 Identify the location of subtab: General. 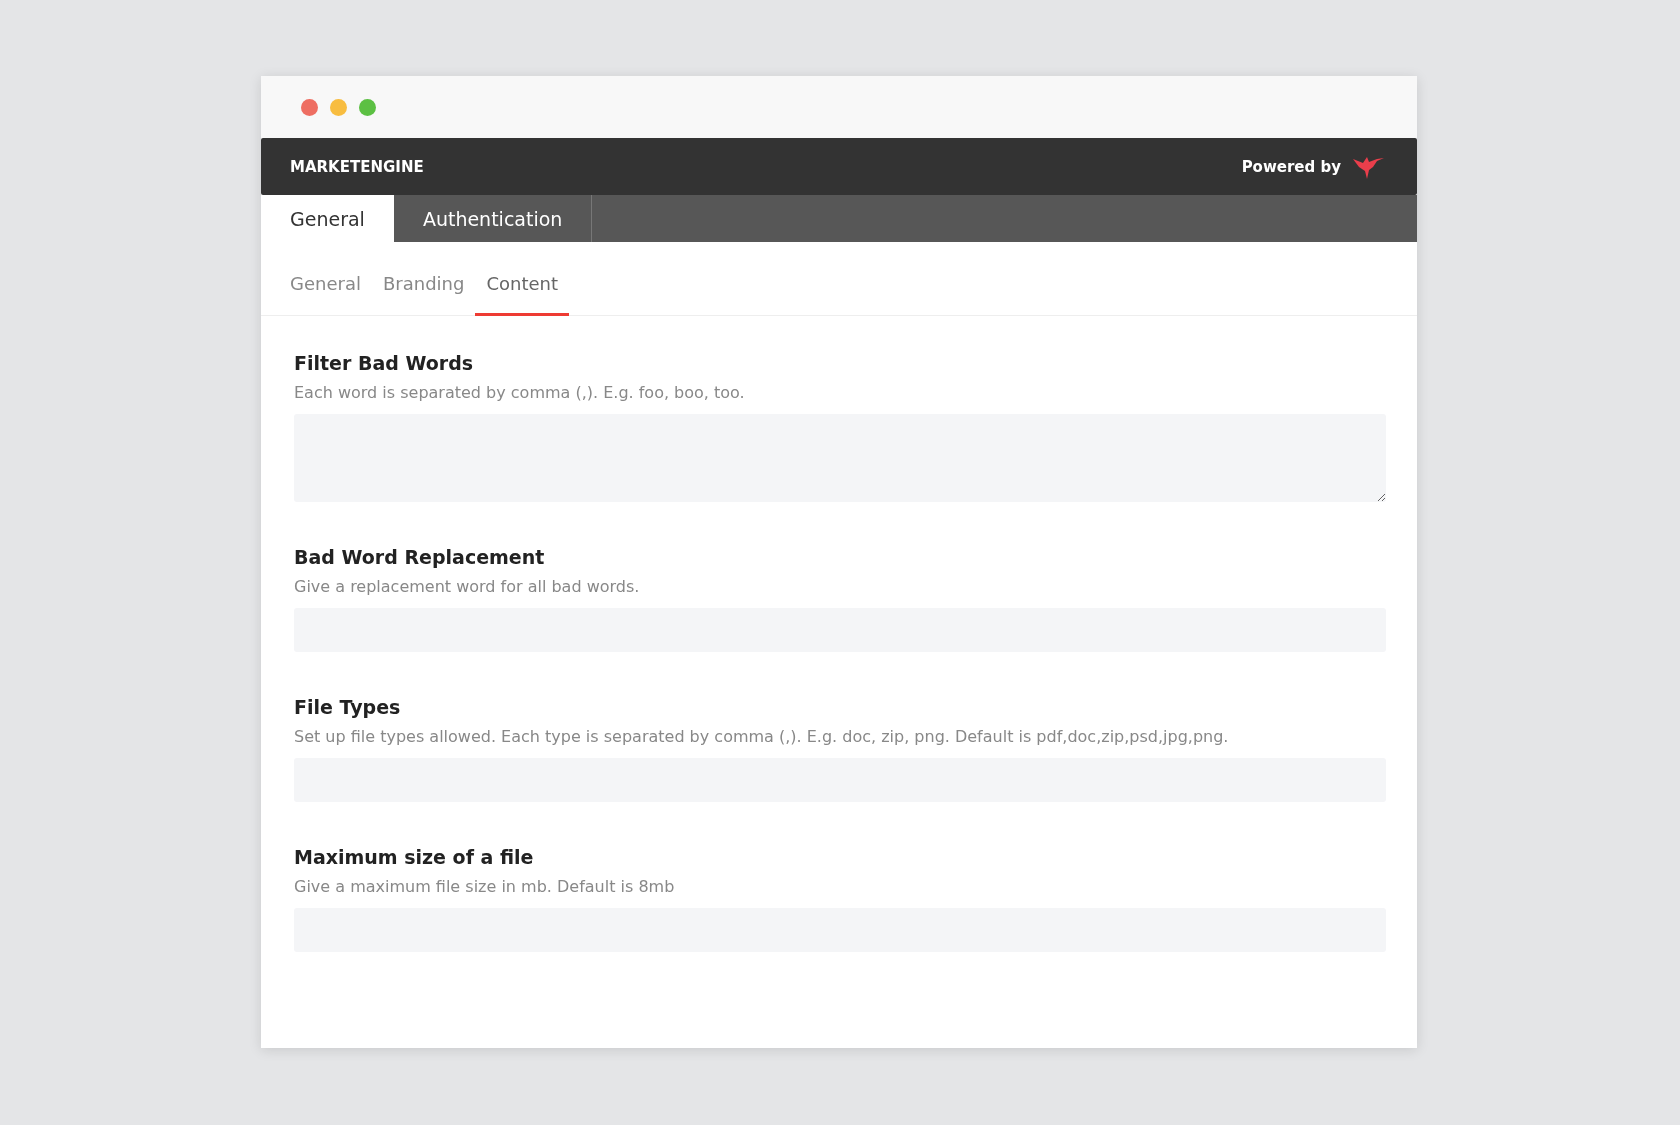
(325, 294).